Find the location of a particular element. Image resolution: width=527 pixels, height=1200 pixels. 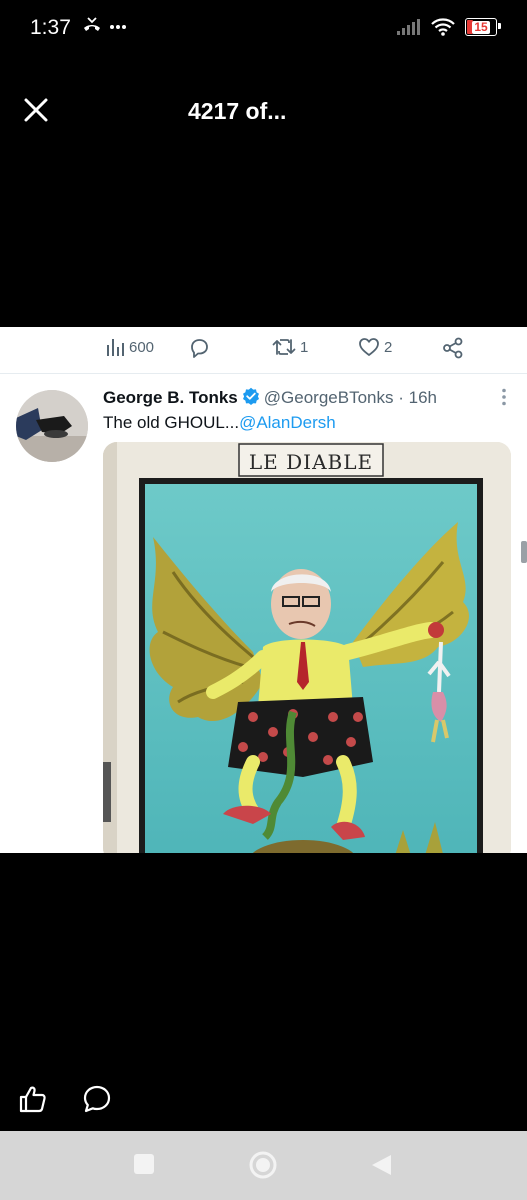

heart-icon is located at coordinates (369, 347).